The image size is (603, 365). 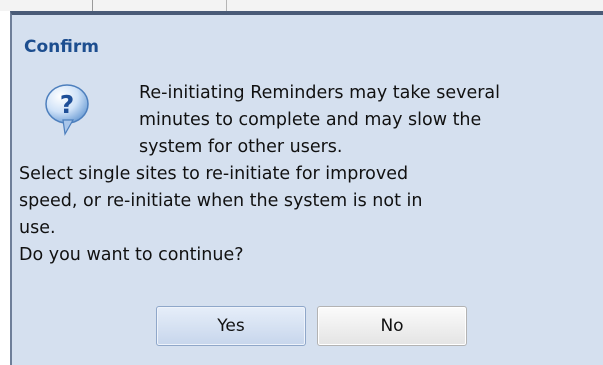 What do you see at coordinates (231, 326) in the screenshot?
I see `yes-button: Yes` at bounding box center [231, 326].